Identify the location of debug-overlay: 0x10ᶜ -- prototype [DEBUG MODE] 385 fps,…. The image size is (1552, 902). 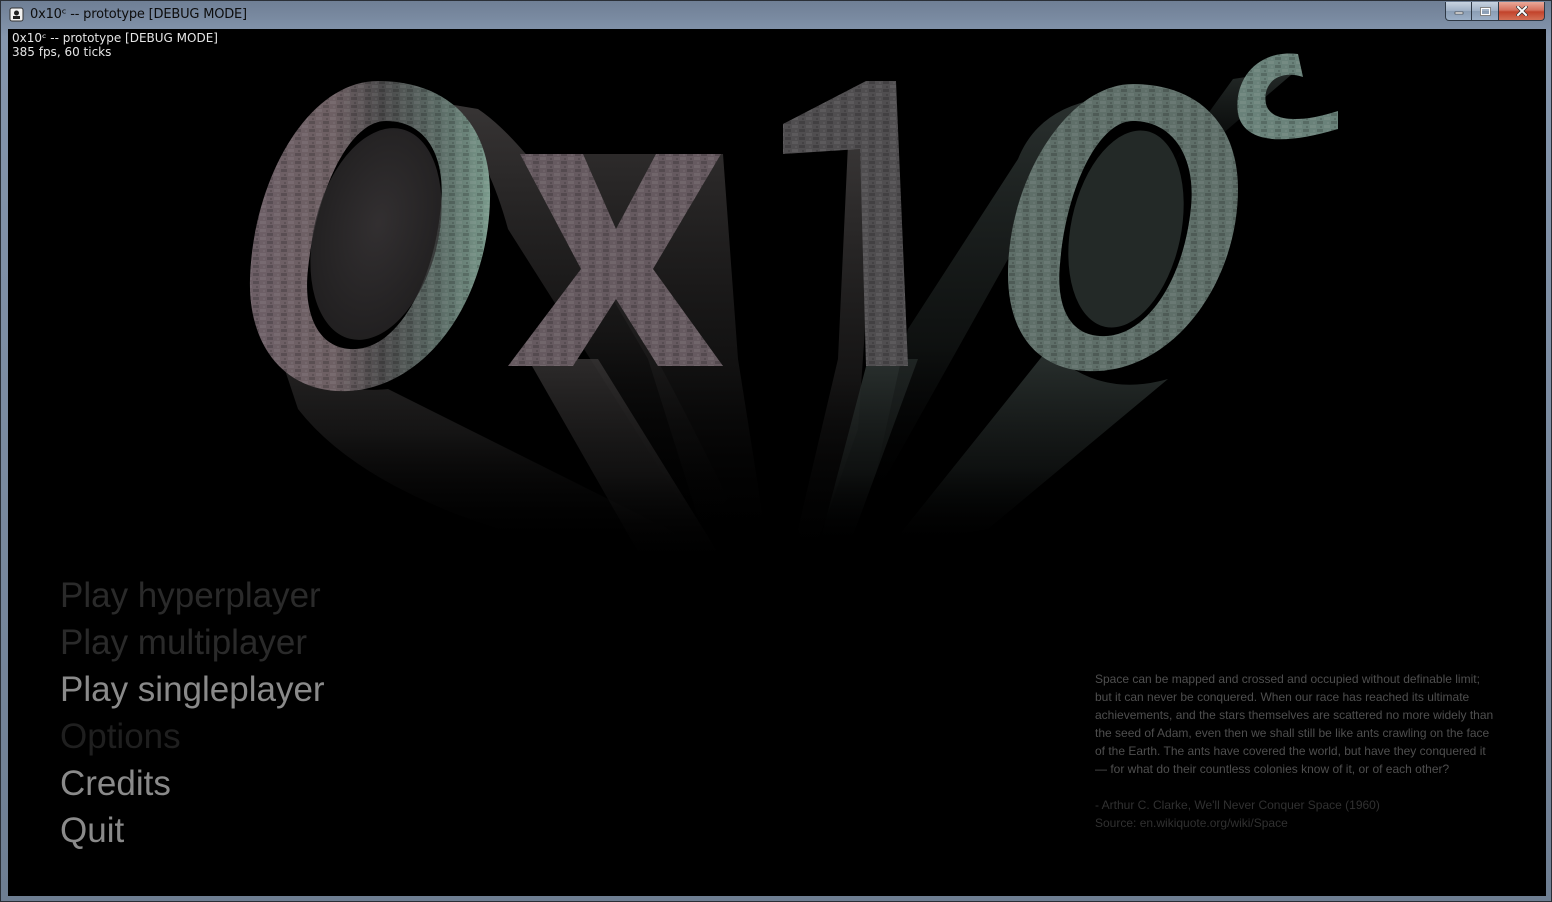
(115, 45).